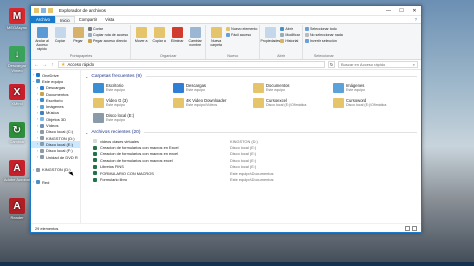 The height and width of the screenshot is (266, 474). What do you see at coordinates (44, 65) in the screenshot?
I see `forward-arrow-icon: →` at bounding box center [44, 65].